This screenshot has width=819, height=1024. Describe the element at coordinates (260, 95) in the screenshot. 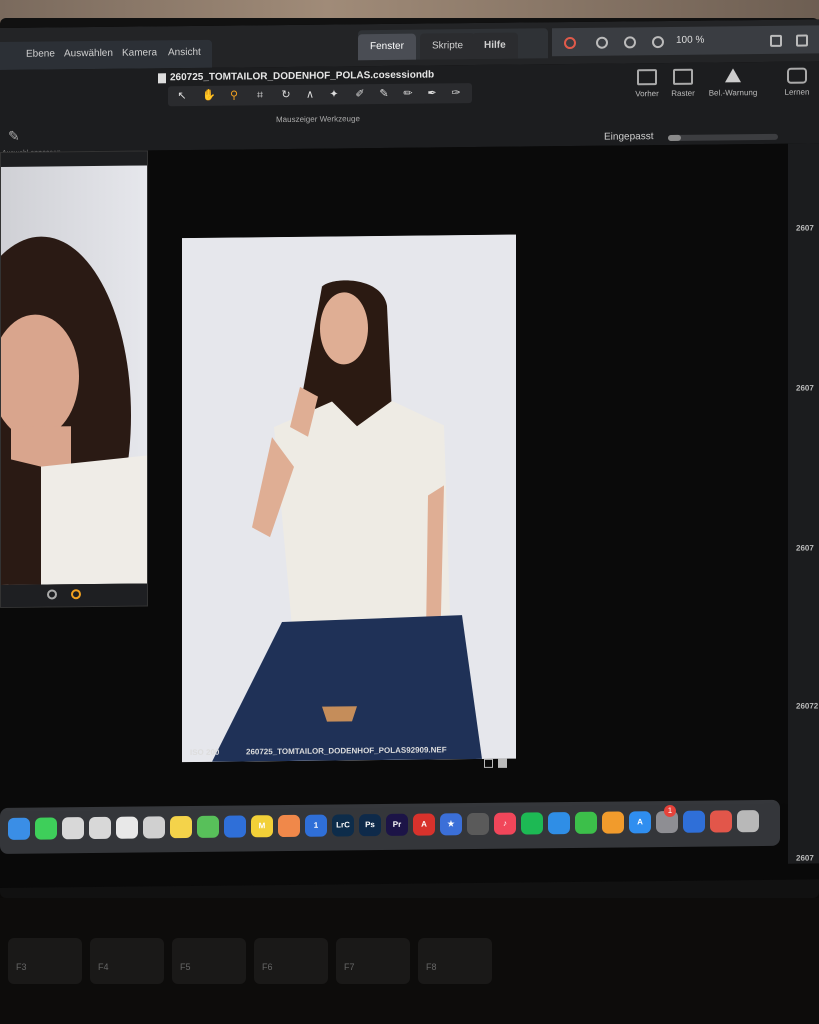

I see `crop-tool-icon: ⌗` at that location.